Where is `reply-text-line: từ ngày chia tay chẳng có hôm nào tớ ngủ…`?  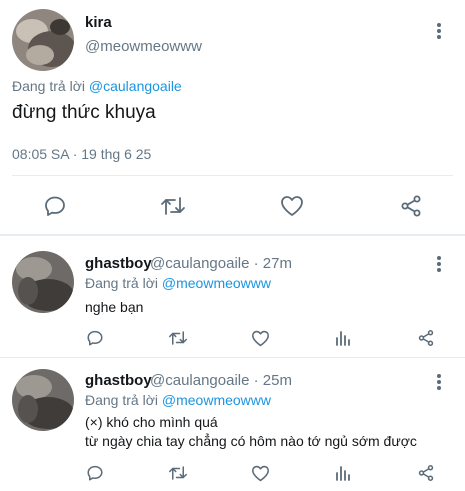
reply-text-line: từ ngày chia tay chẳng có hôm nào tớ ngủ… is located at coordinates (251, 441).